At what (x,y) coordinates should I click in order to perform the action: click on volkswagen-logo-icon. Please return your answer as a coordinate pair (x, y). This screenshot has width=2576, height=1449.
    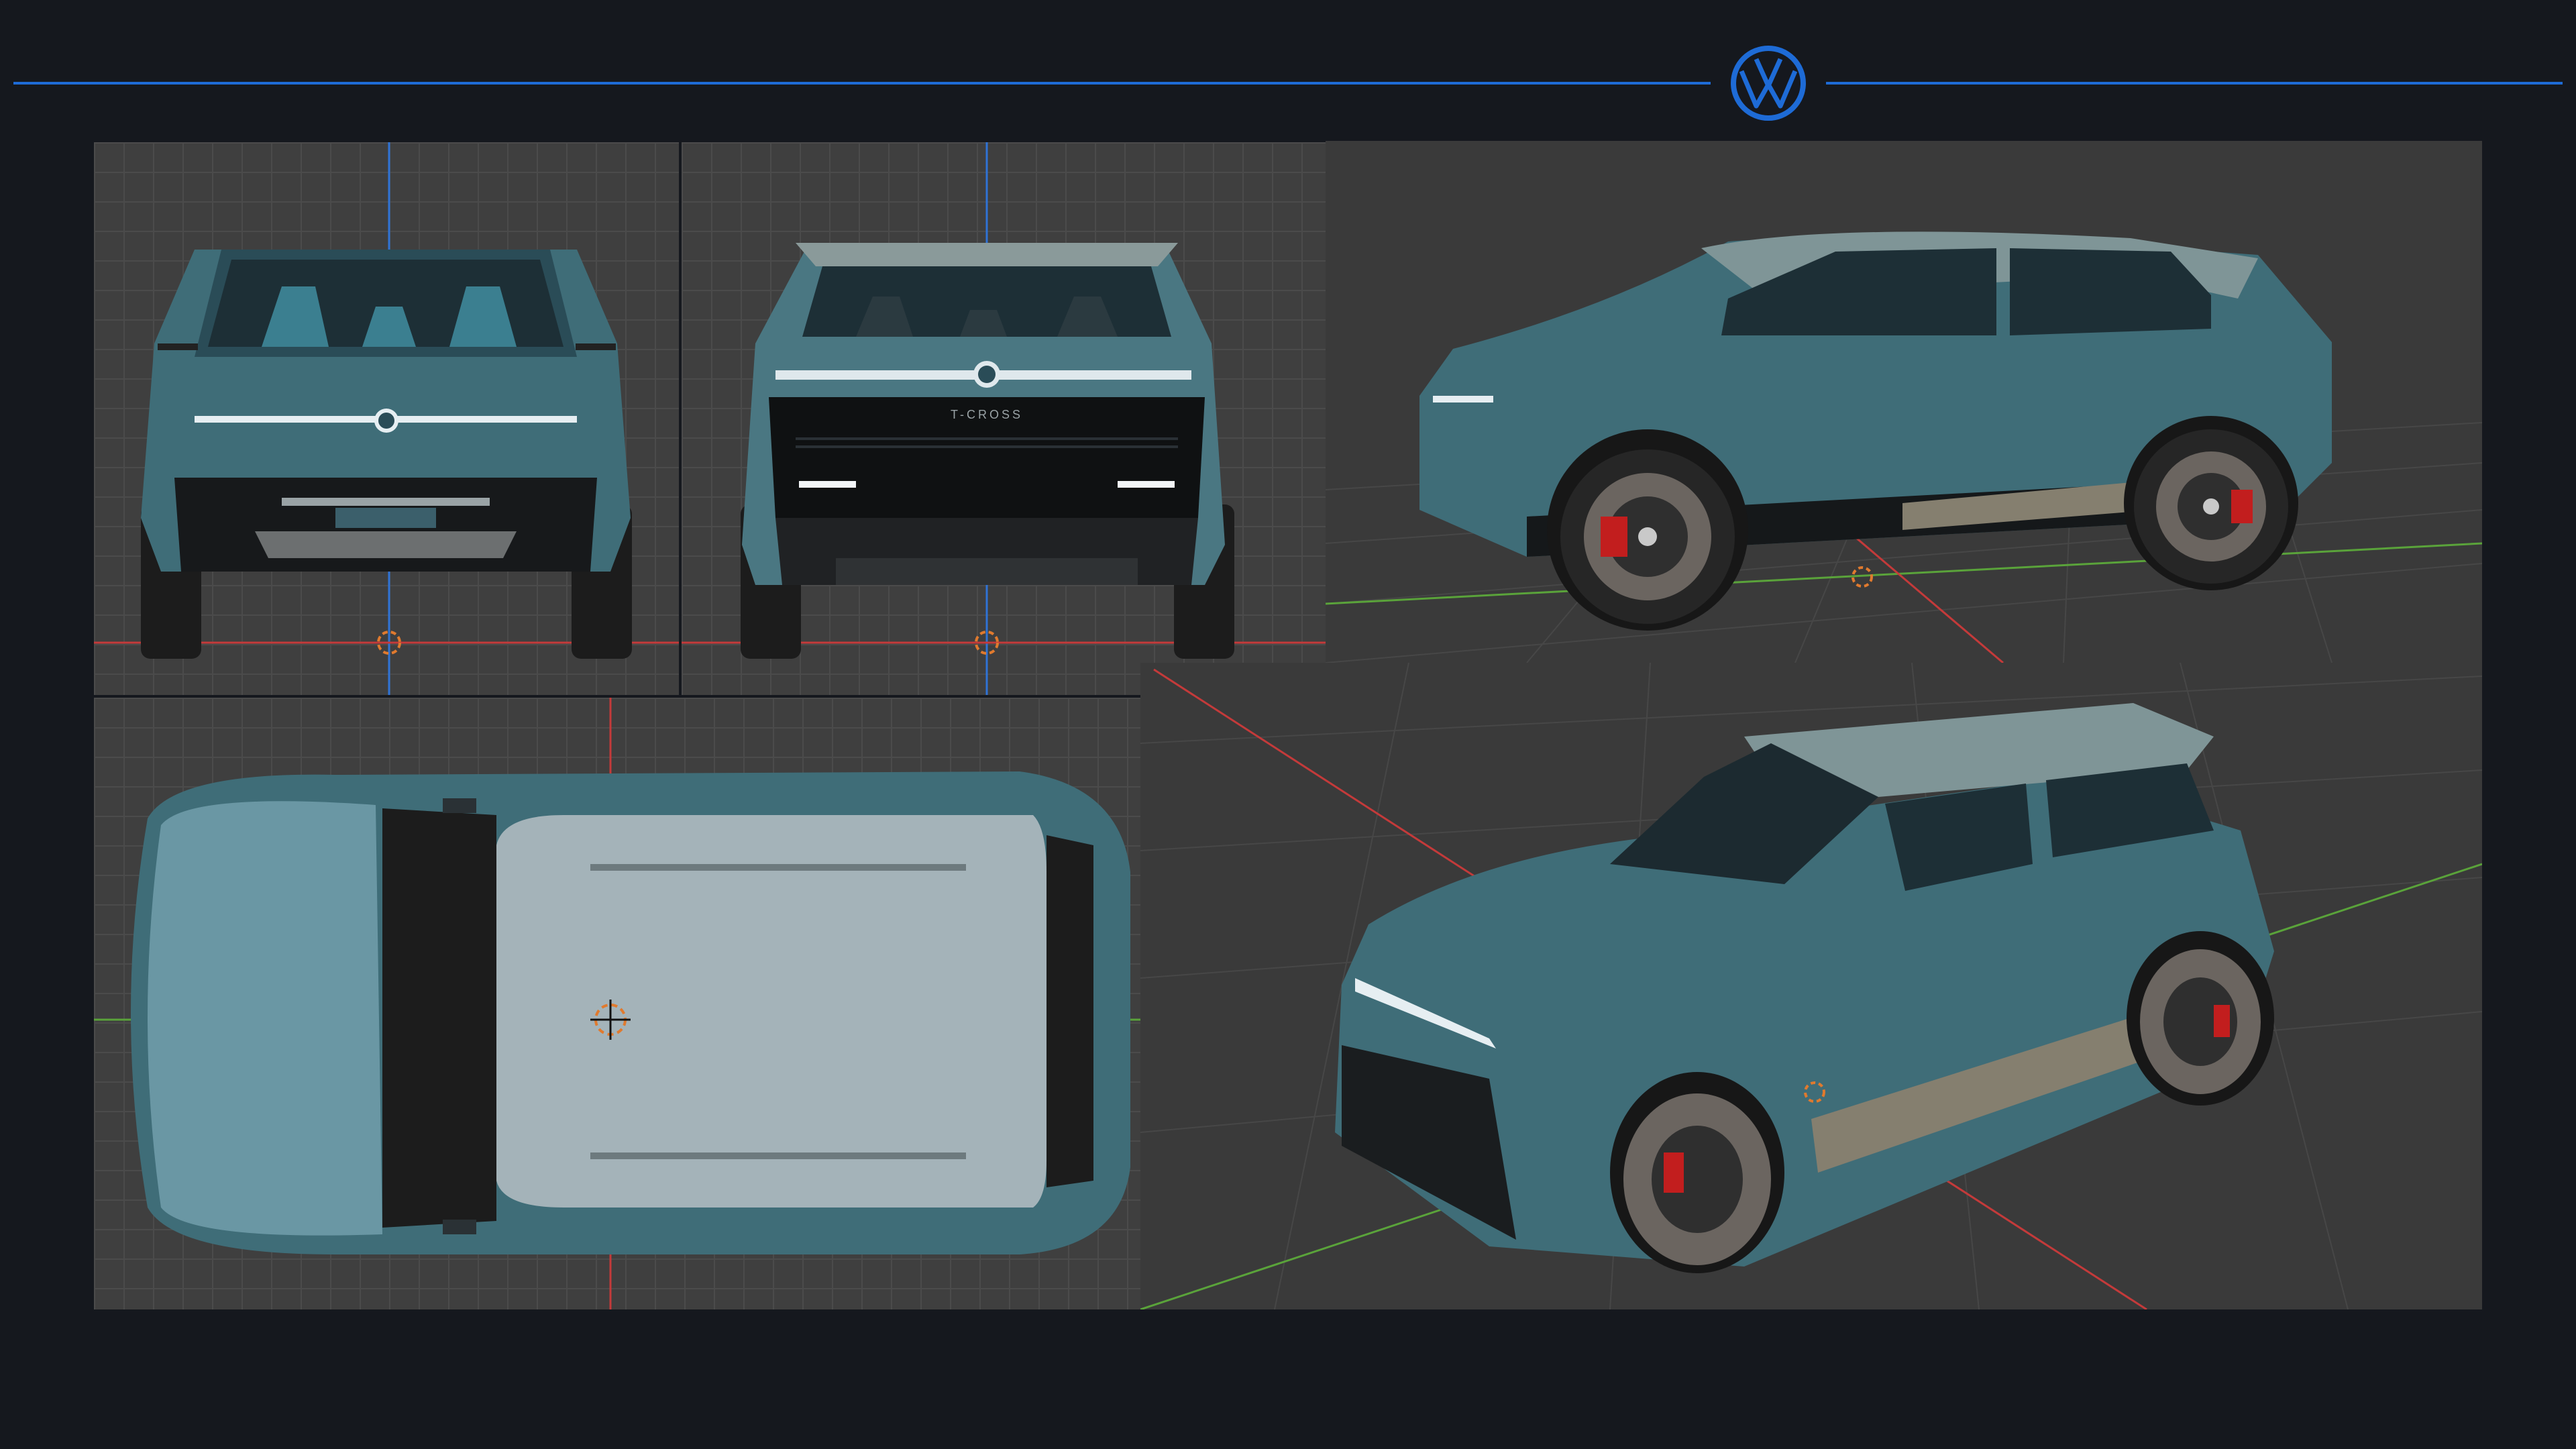
    Looking at the image, I should click on (1768, 83).